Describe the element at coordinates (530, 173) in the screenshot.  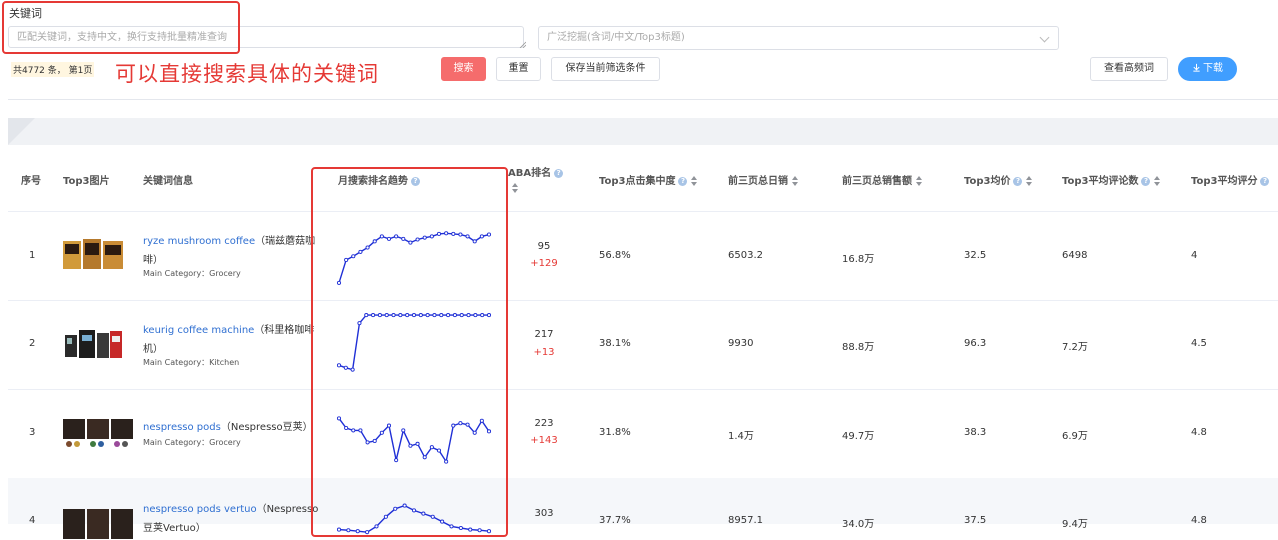
I see `header-aba-rank-label: ABA排名` at that location.